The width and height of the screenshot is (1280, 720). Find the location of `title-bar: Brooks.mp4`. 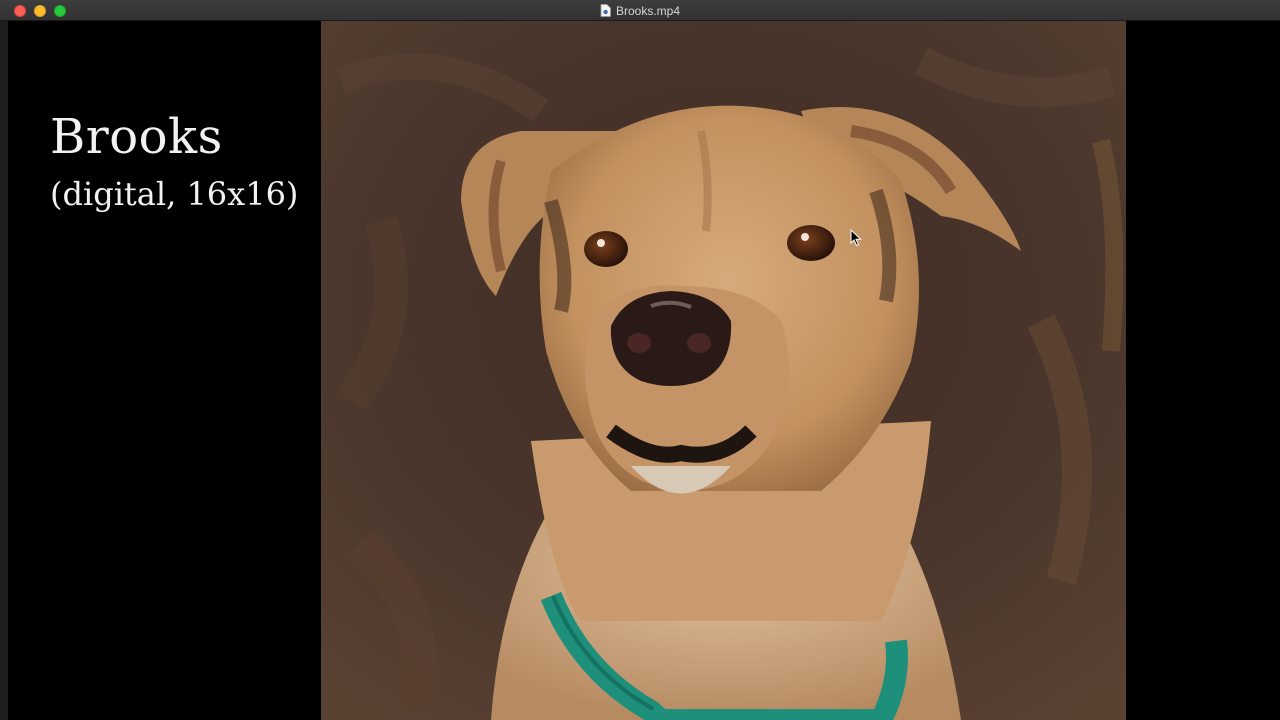

title-bar: Brooks.mp4 is located at coordinates (640, 10).